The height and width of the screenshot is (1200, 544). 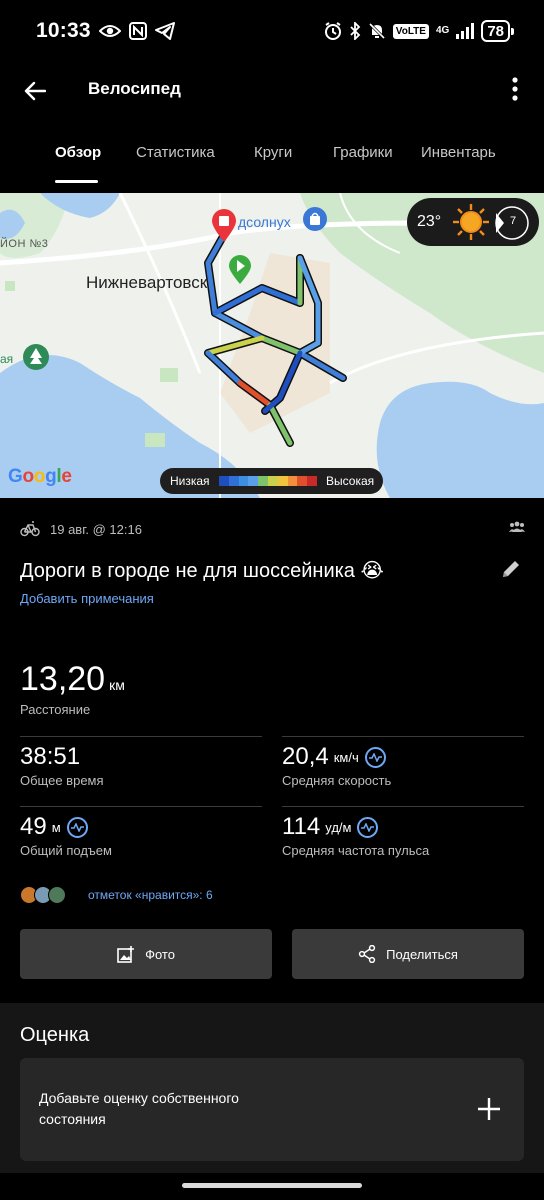 I want to click on rating-title: Оценка, so click(x=55, y=1035).